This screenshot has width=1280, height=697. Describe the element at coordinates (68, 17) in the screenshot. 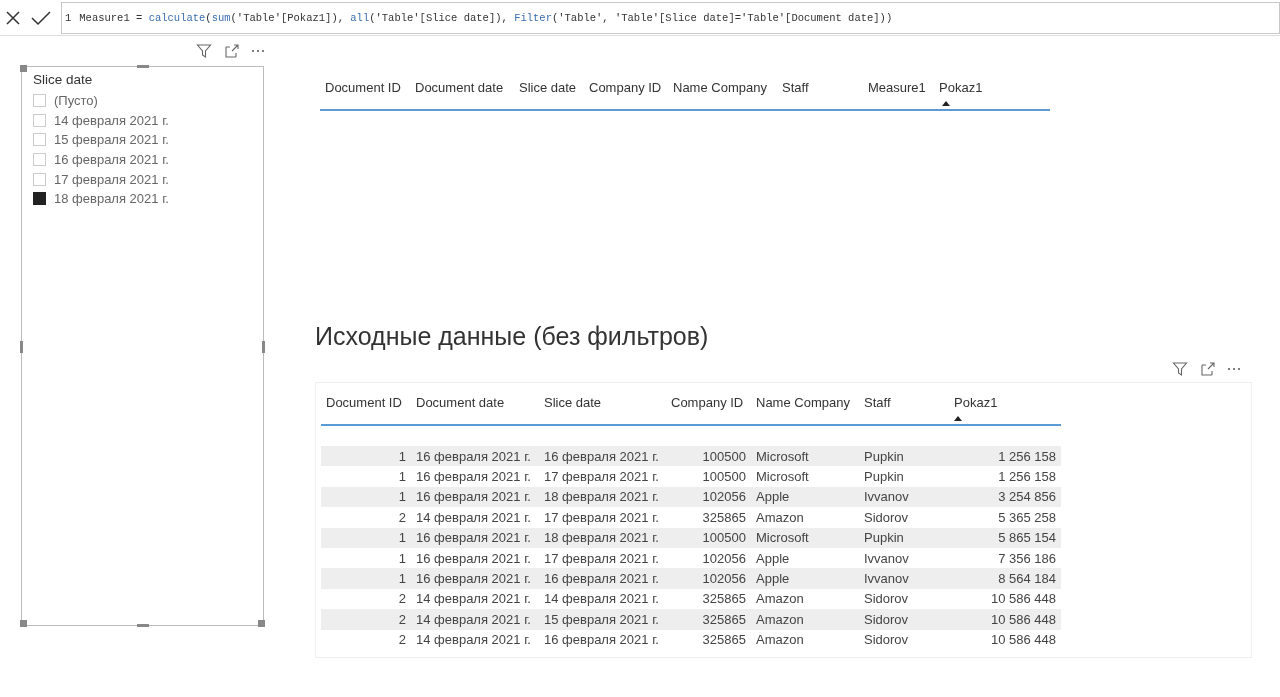

I see `line-number: 1` at that location.